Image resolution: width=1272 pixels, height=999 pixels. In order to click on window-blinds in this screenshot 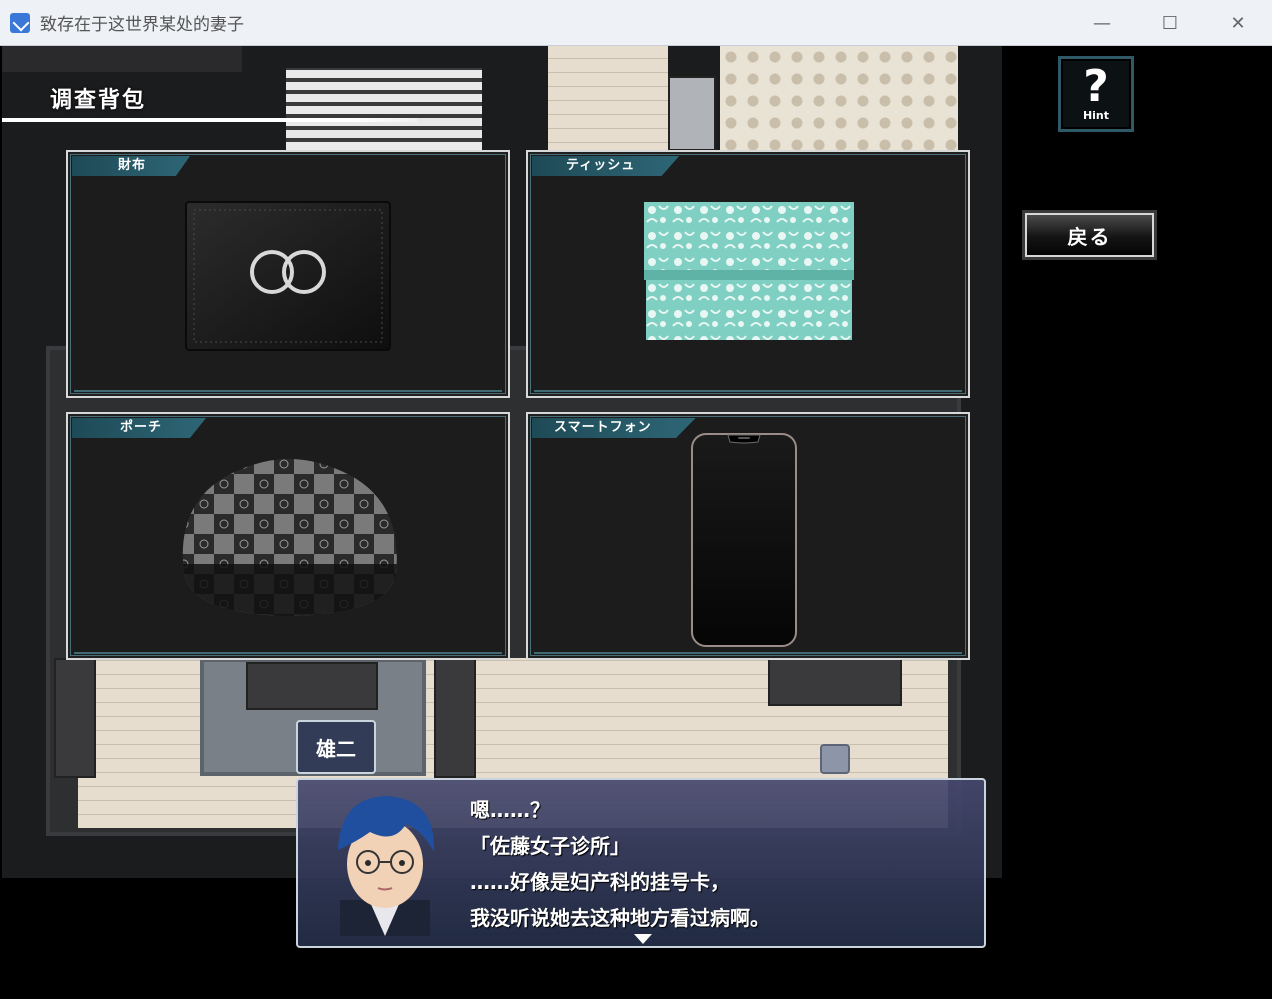, I will do `click(384, 109)`.